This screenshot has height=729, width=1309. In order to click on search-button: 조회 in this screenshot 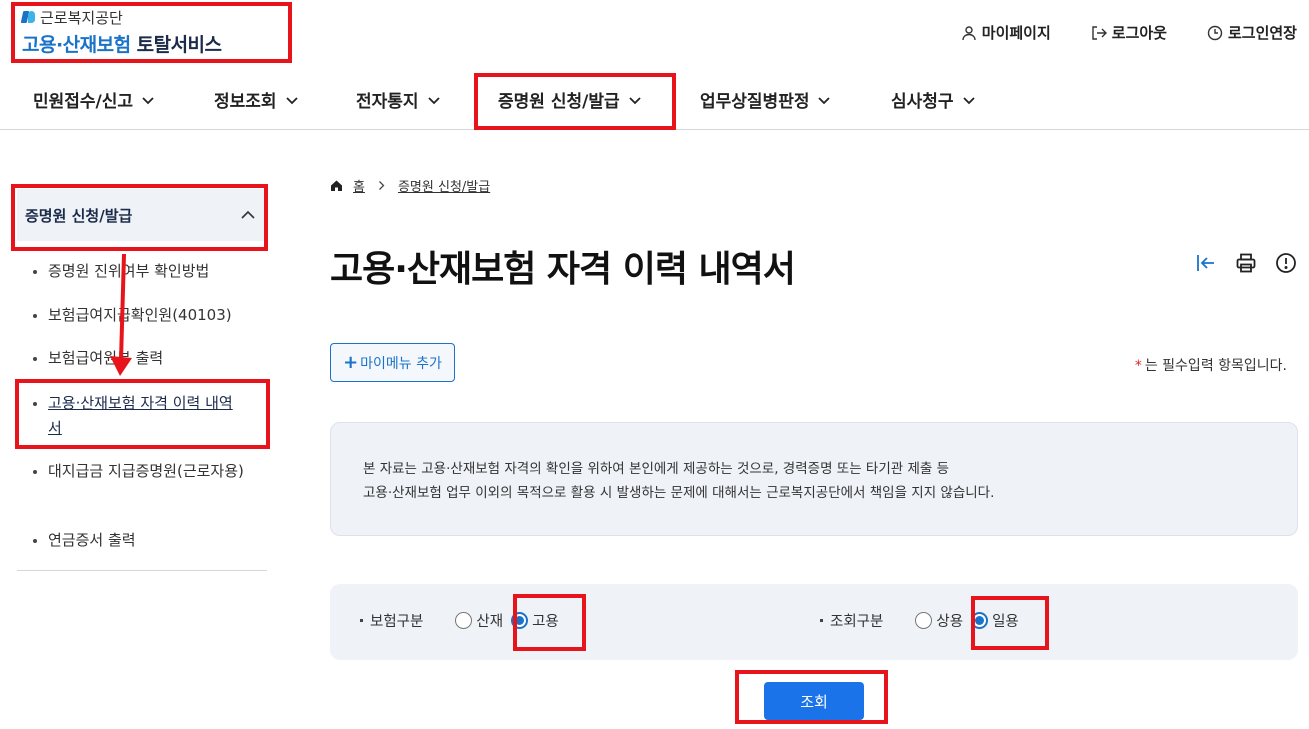, I will do `click(814, 701)`.